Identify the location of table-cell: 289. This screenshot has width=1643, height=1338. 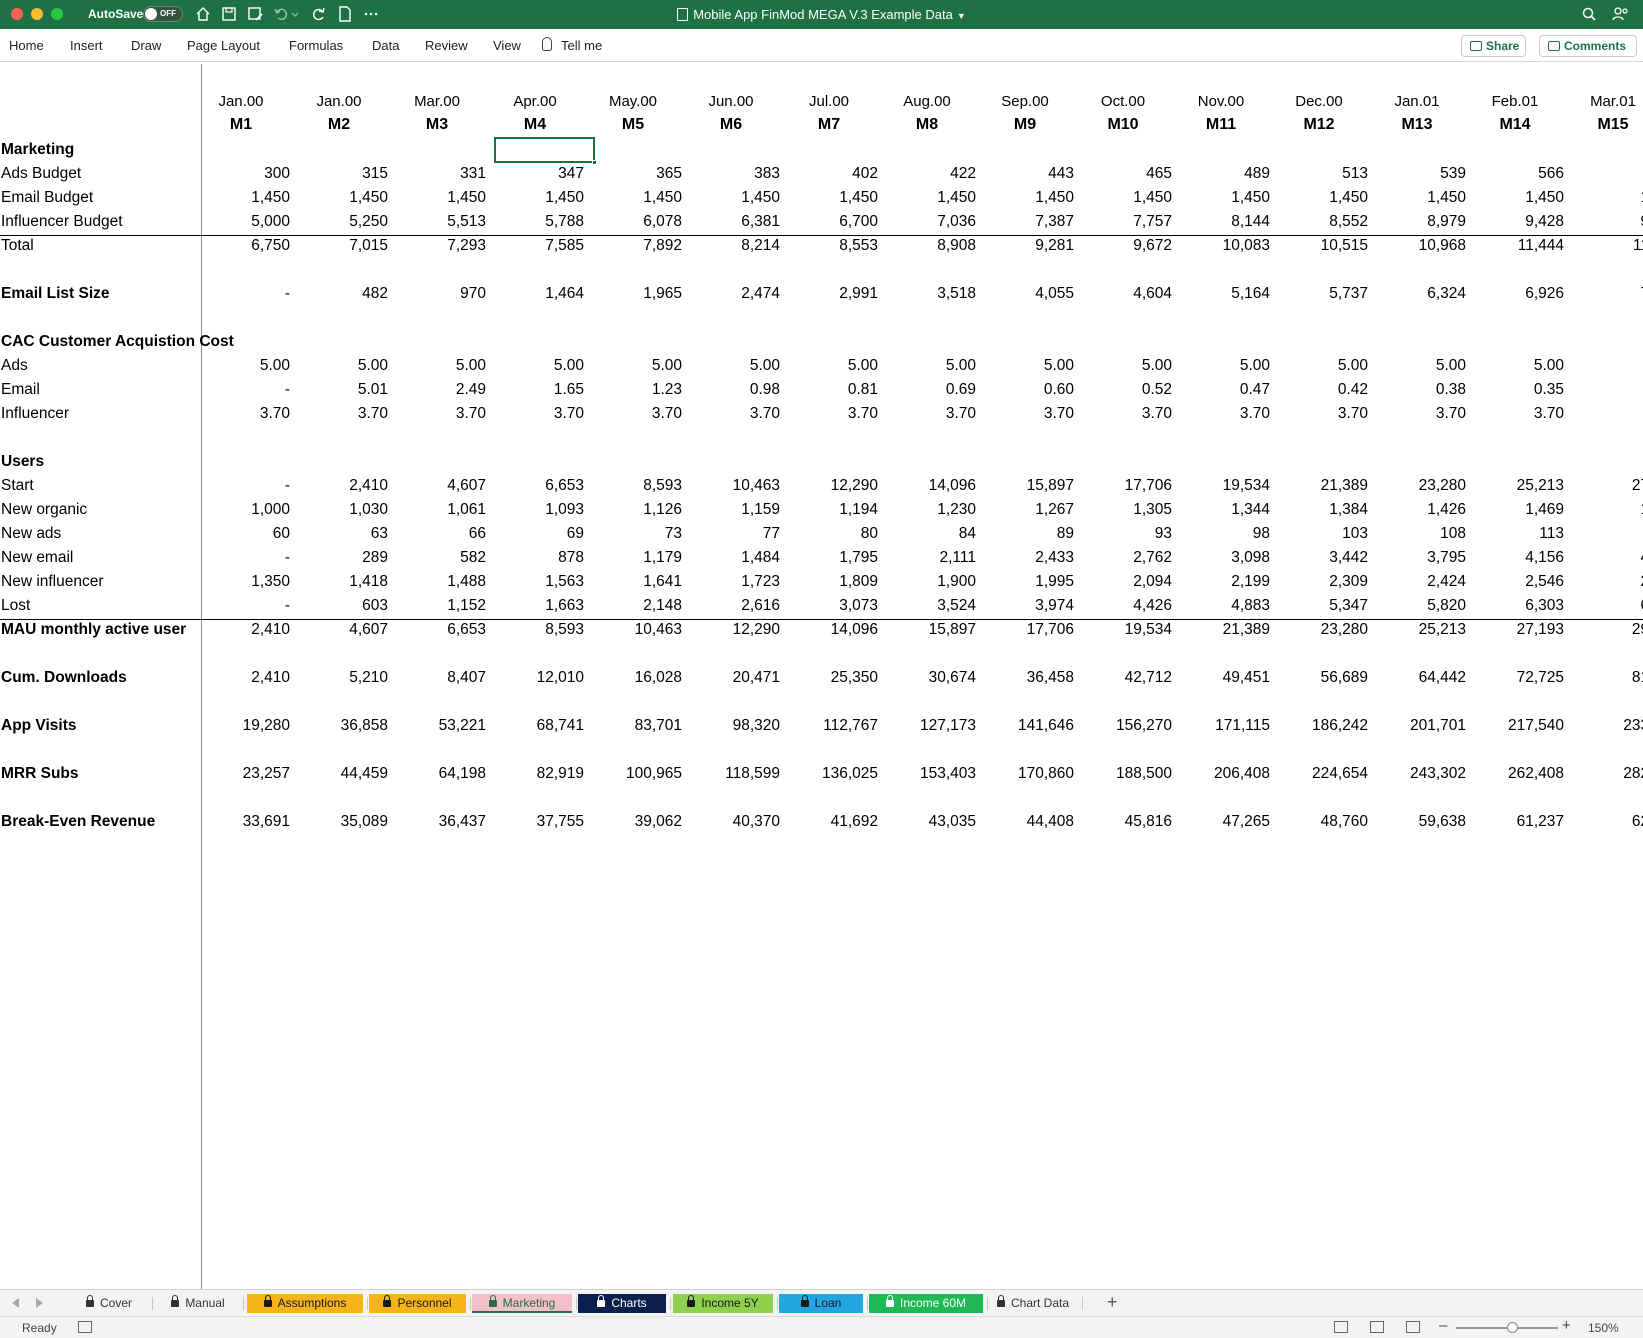
(343, 558).